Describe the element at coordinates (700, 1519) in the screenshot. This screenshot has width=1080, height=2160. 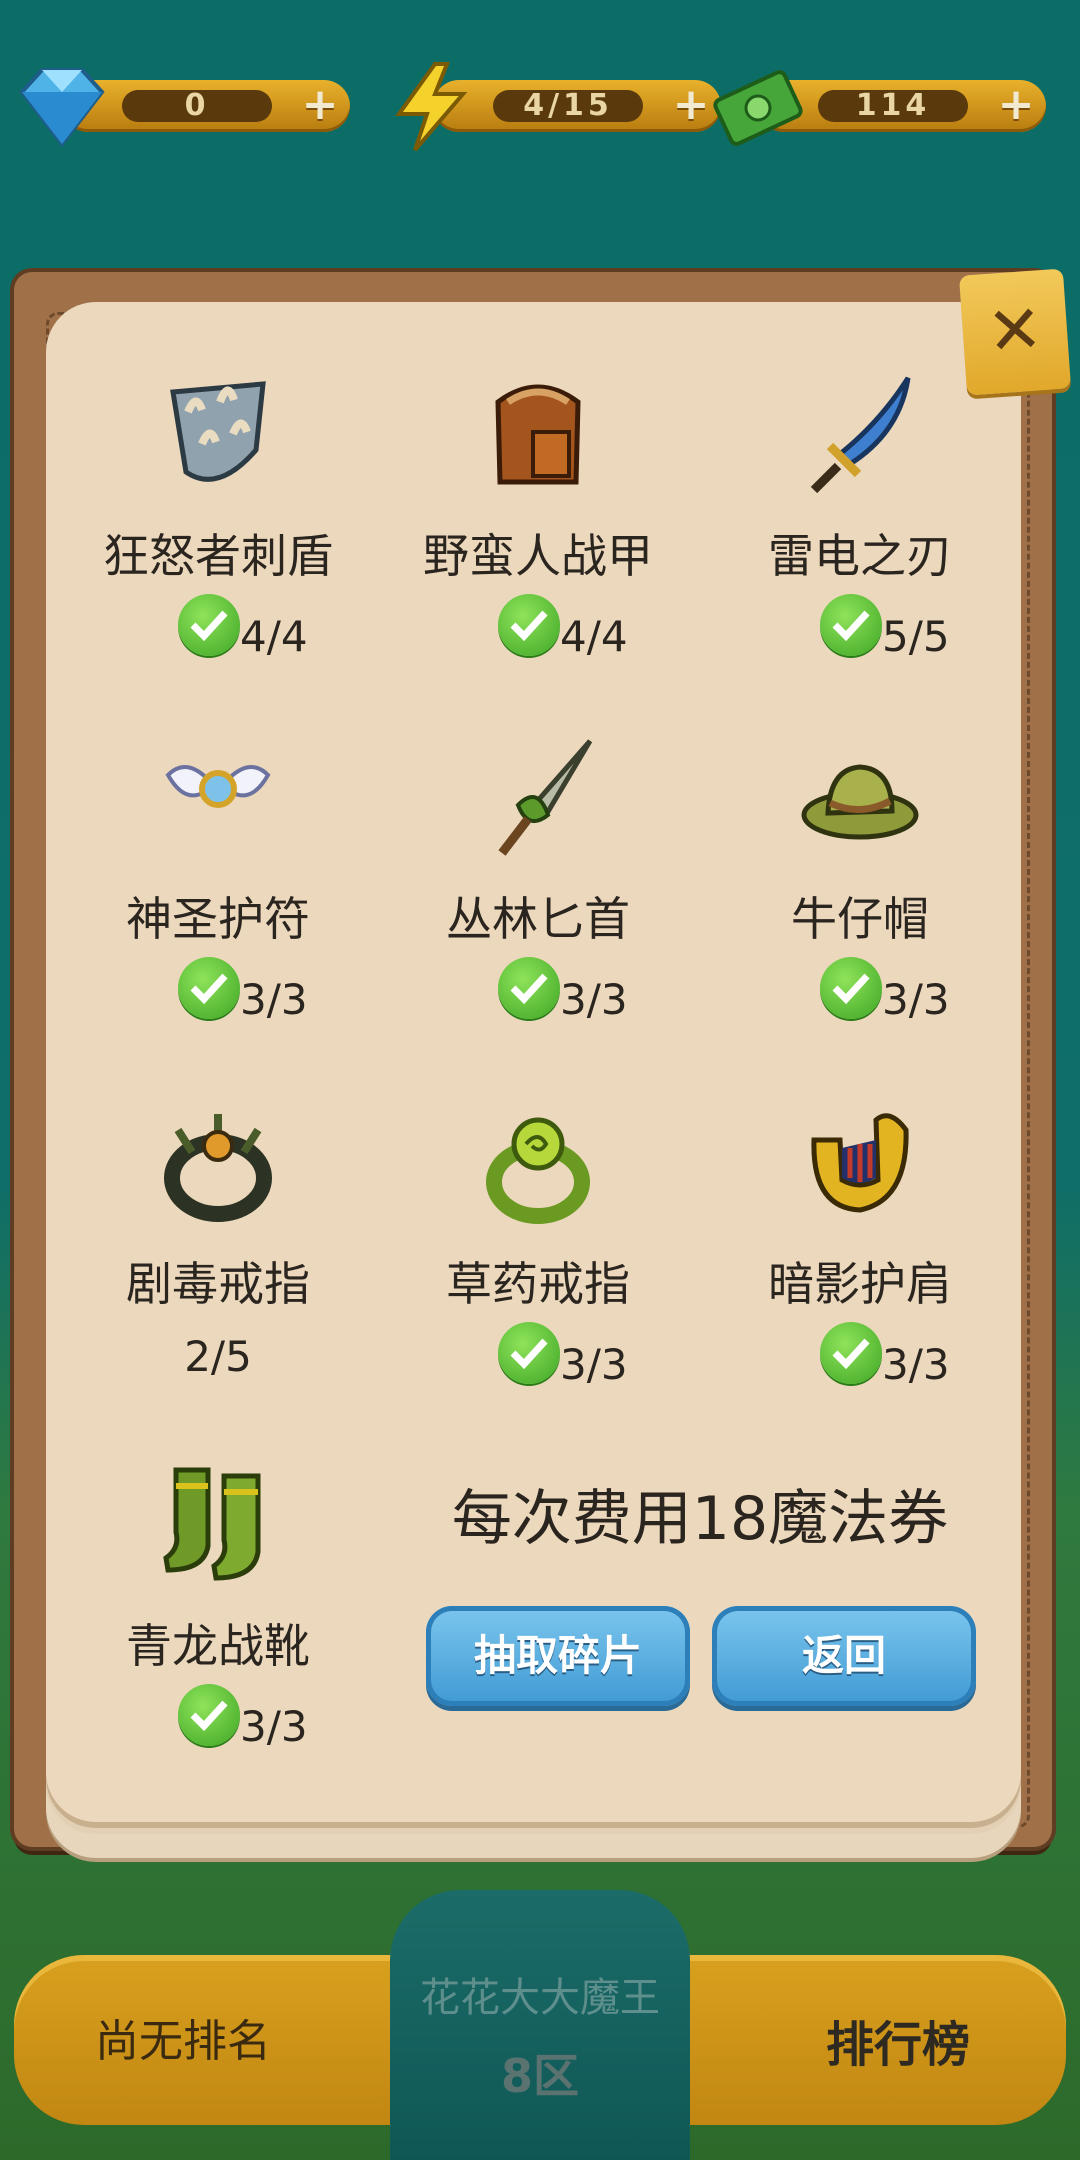
I see `cost-text: 每次费用18魔法券` at that location.